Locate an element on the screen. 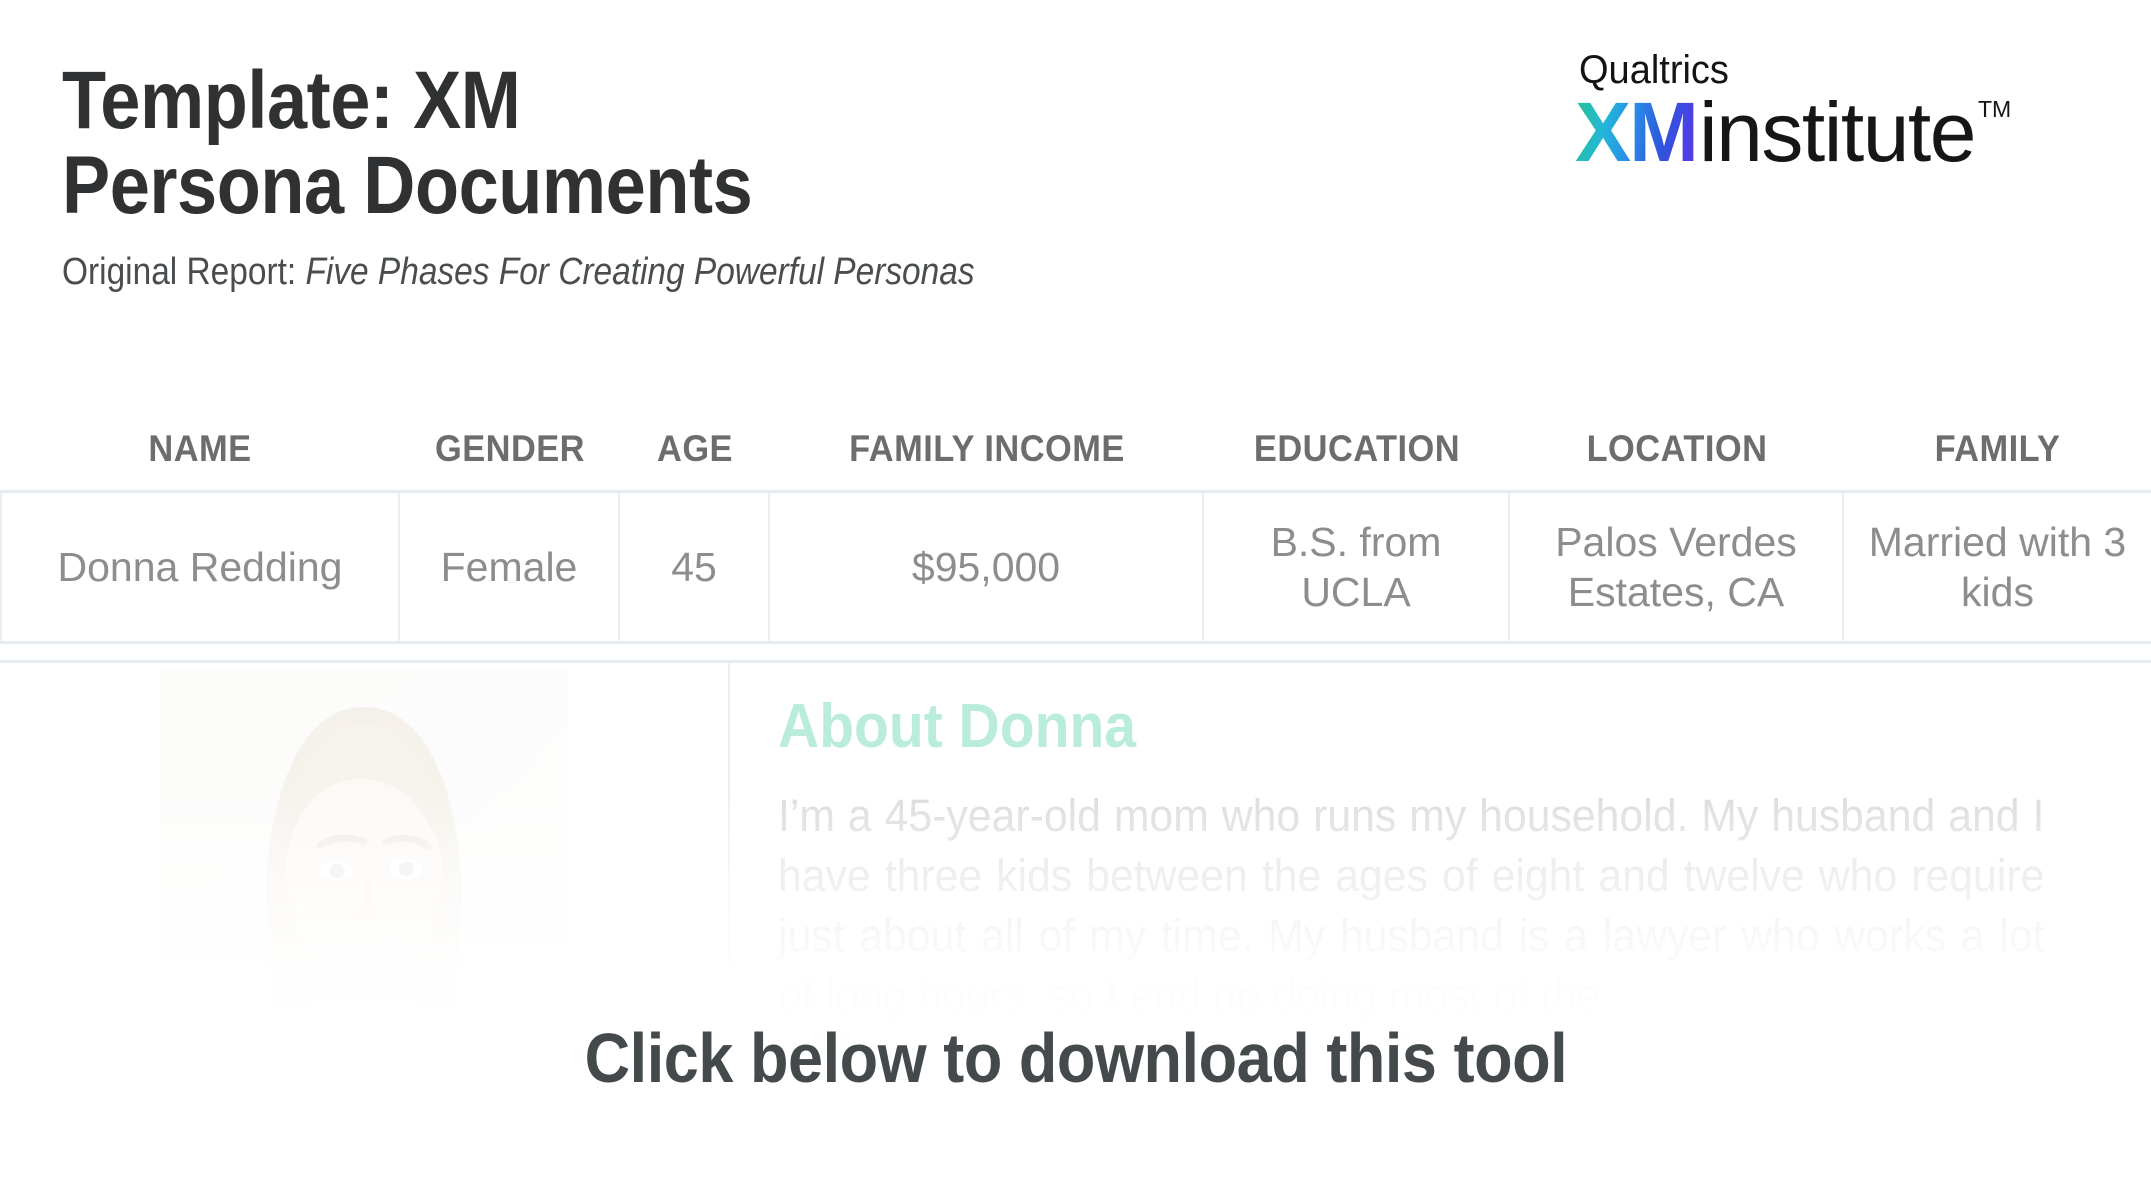 The height and width of the screenshot is (1202, 2151). column-header-name: NAME is located at coordinates (200, 448).